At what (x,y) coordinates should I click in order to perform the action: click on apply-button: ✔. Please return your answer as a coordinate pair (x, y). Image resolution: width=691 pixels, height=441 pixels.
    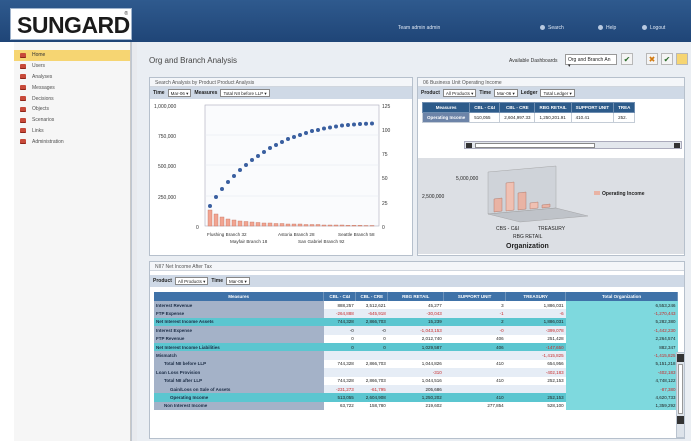
    Looking at the image, I should click on (627, 59).